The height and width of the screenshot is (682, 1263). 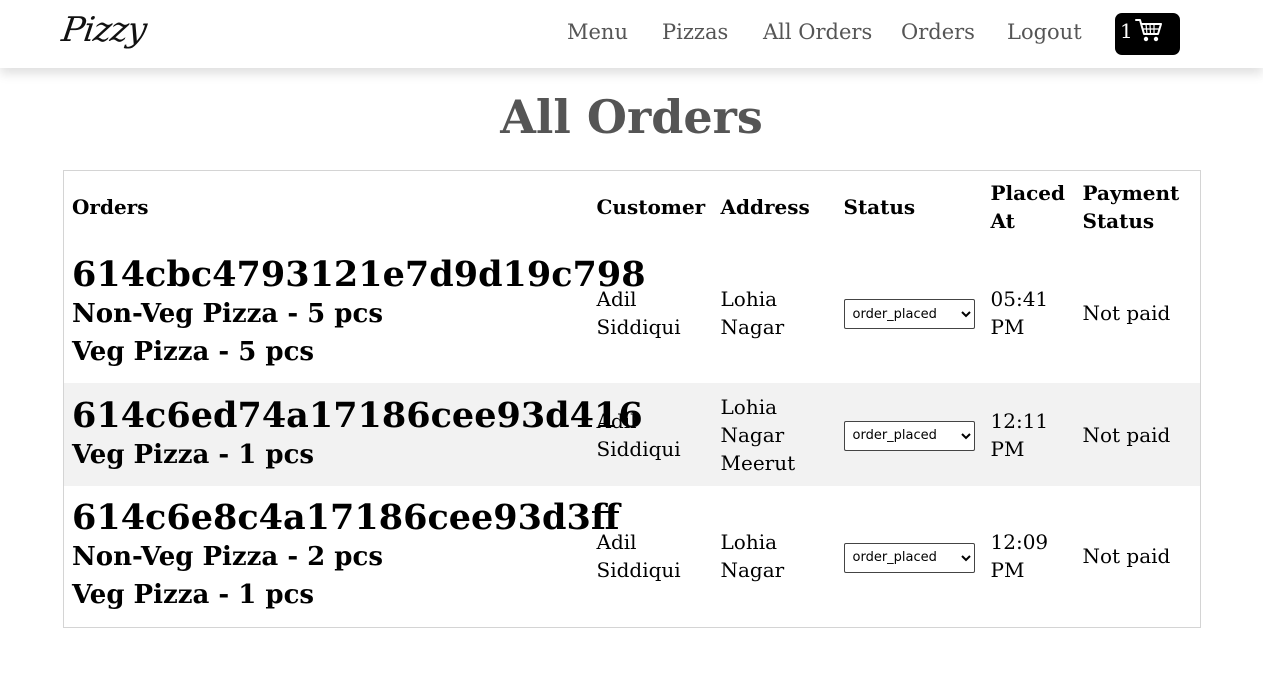 What do you see at coordinates (695, 32) in the screenshot?
I see `nav-link-pizzas: Pizzas` at bounding box center [695, 32].